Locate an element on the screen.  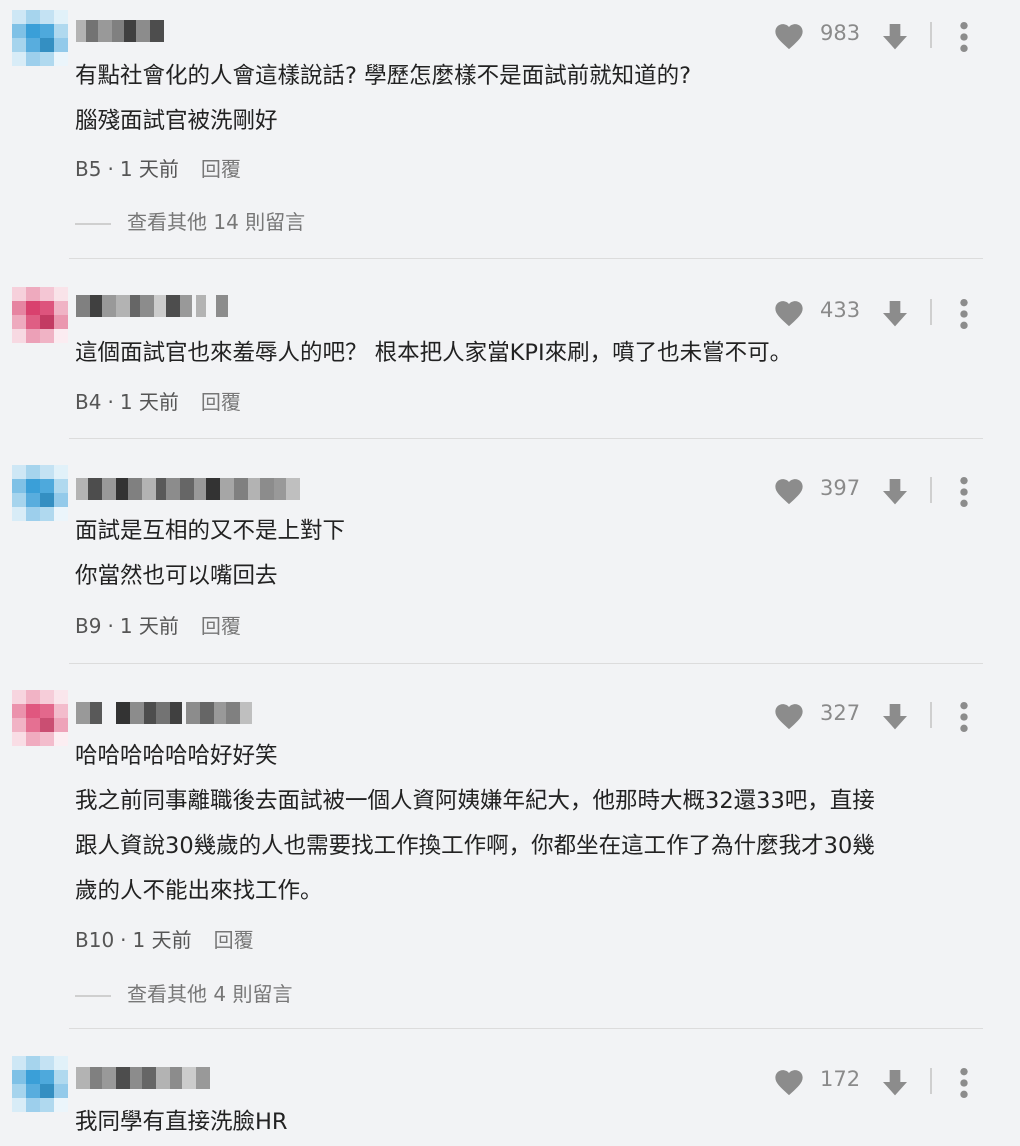
like-count: 983 is located at coordinates (840, 33).